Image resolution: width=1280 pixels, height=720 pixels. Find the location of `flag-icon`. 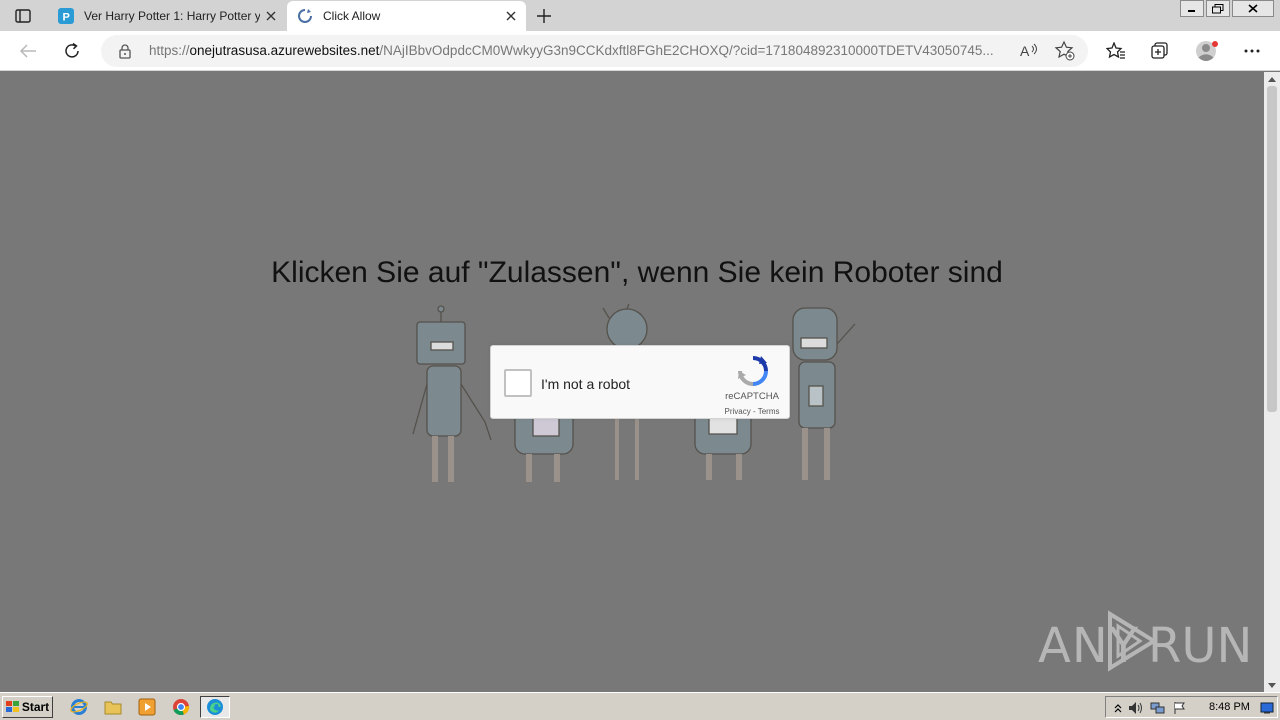

flag-icon is located at coordinates (1180, 708).